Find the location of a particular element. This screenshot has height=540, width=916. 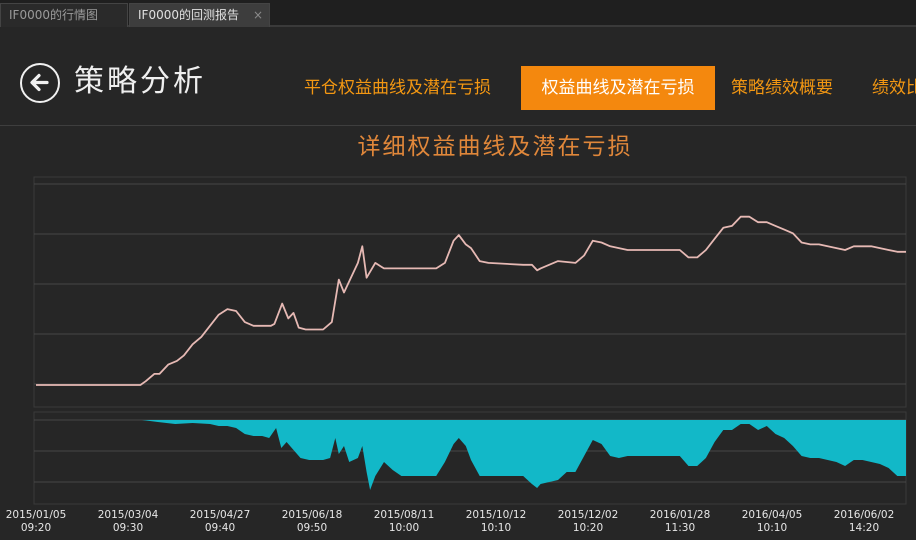

x-tick-date: 2016/04/05 is located at coordinates (772, 515).